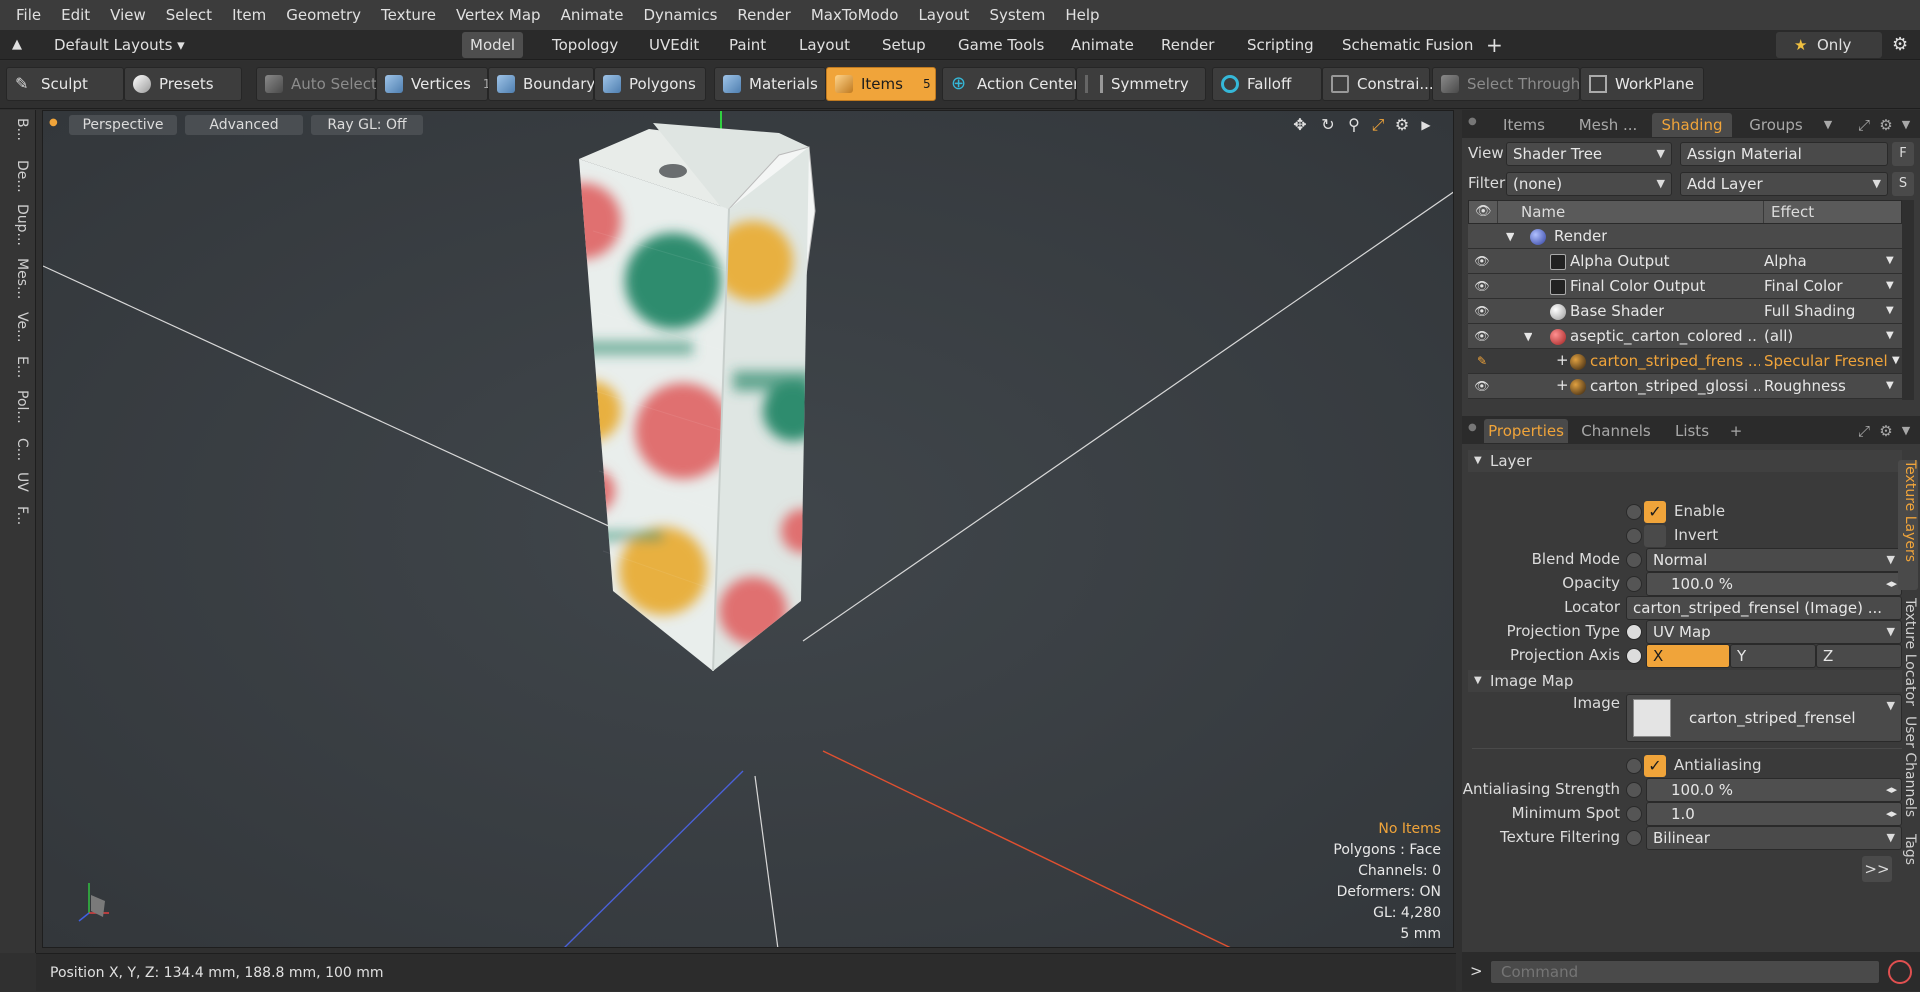 The height and width of the screenshot is (992, 1920). What do you see at coordinates (1328, 125) in the screenshot?
I see `rotate-view-icon: ↻` at bounding box center [1328, 125].